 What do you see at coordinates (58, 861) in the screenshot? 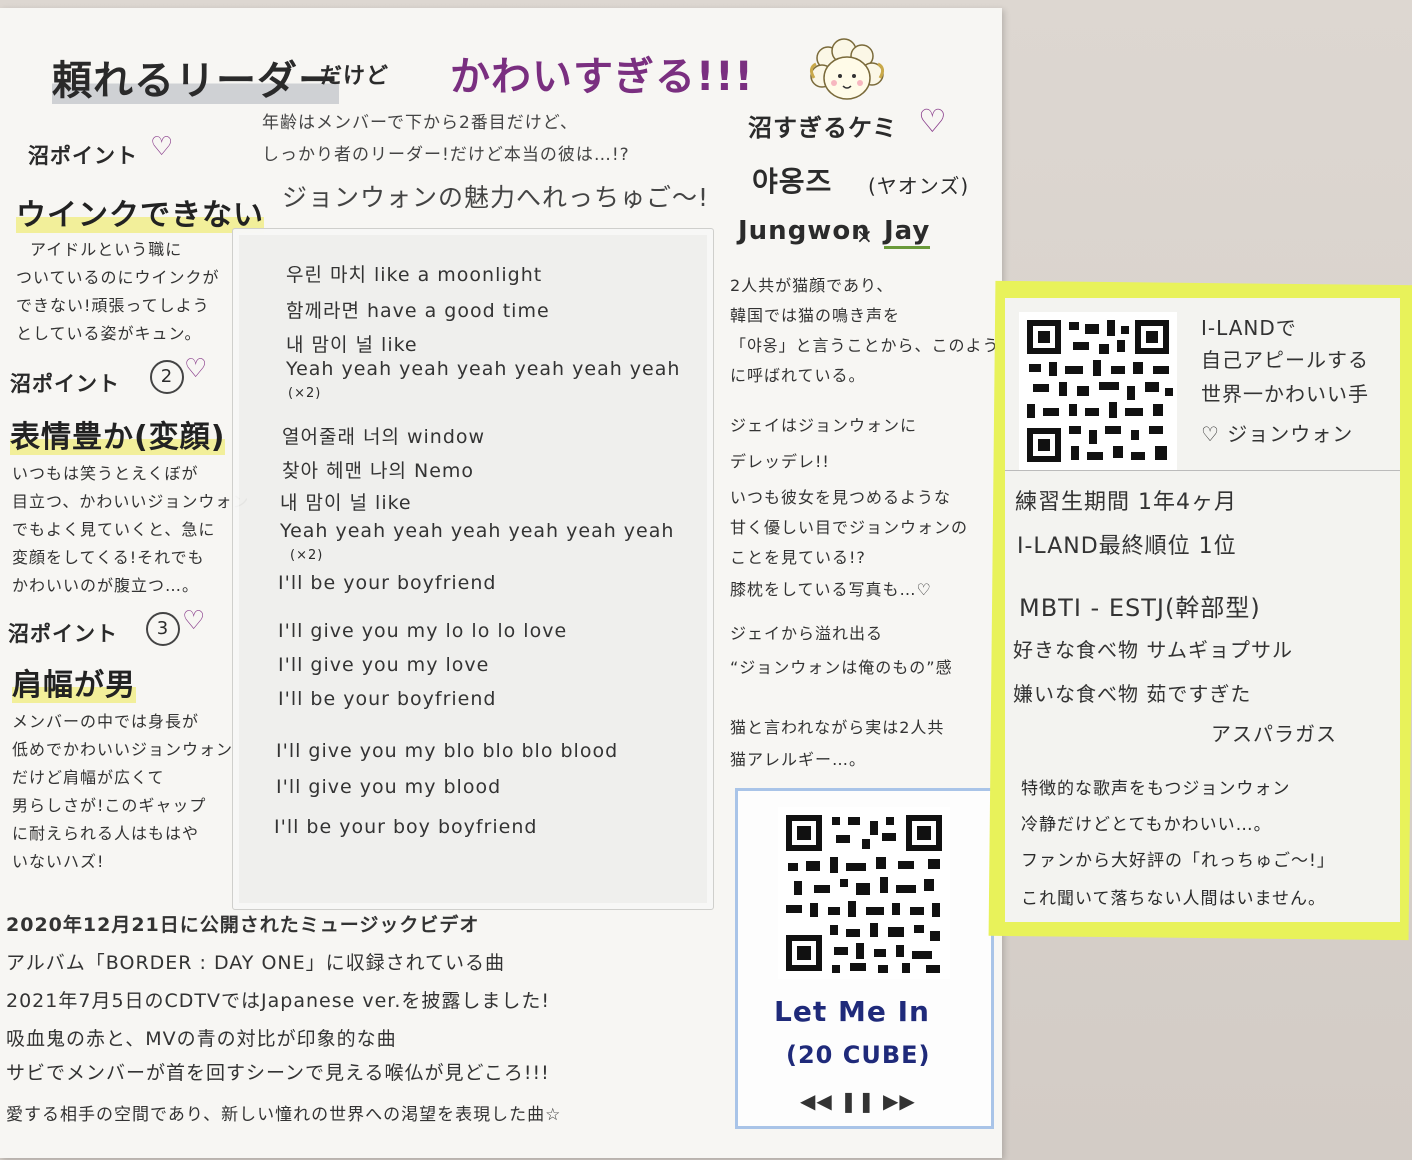
I see `point3-body-6: いないハズ!` at bounding box center [58, 861].